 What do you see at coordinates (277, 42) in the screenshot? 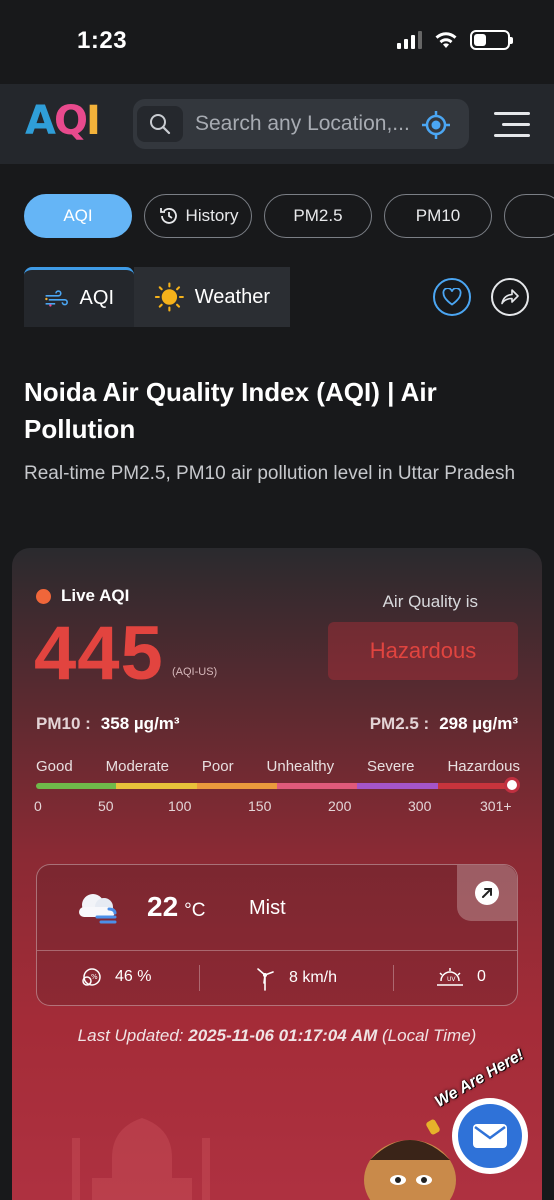
I see `status-bar: 1:23` at bounding box center [277, 42].